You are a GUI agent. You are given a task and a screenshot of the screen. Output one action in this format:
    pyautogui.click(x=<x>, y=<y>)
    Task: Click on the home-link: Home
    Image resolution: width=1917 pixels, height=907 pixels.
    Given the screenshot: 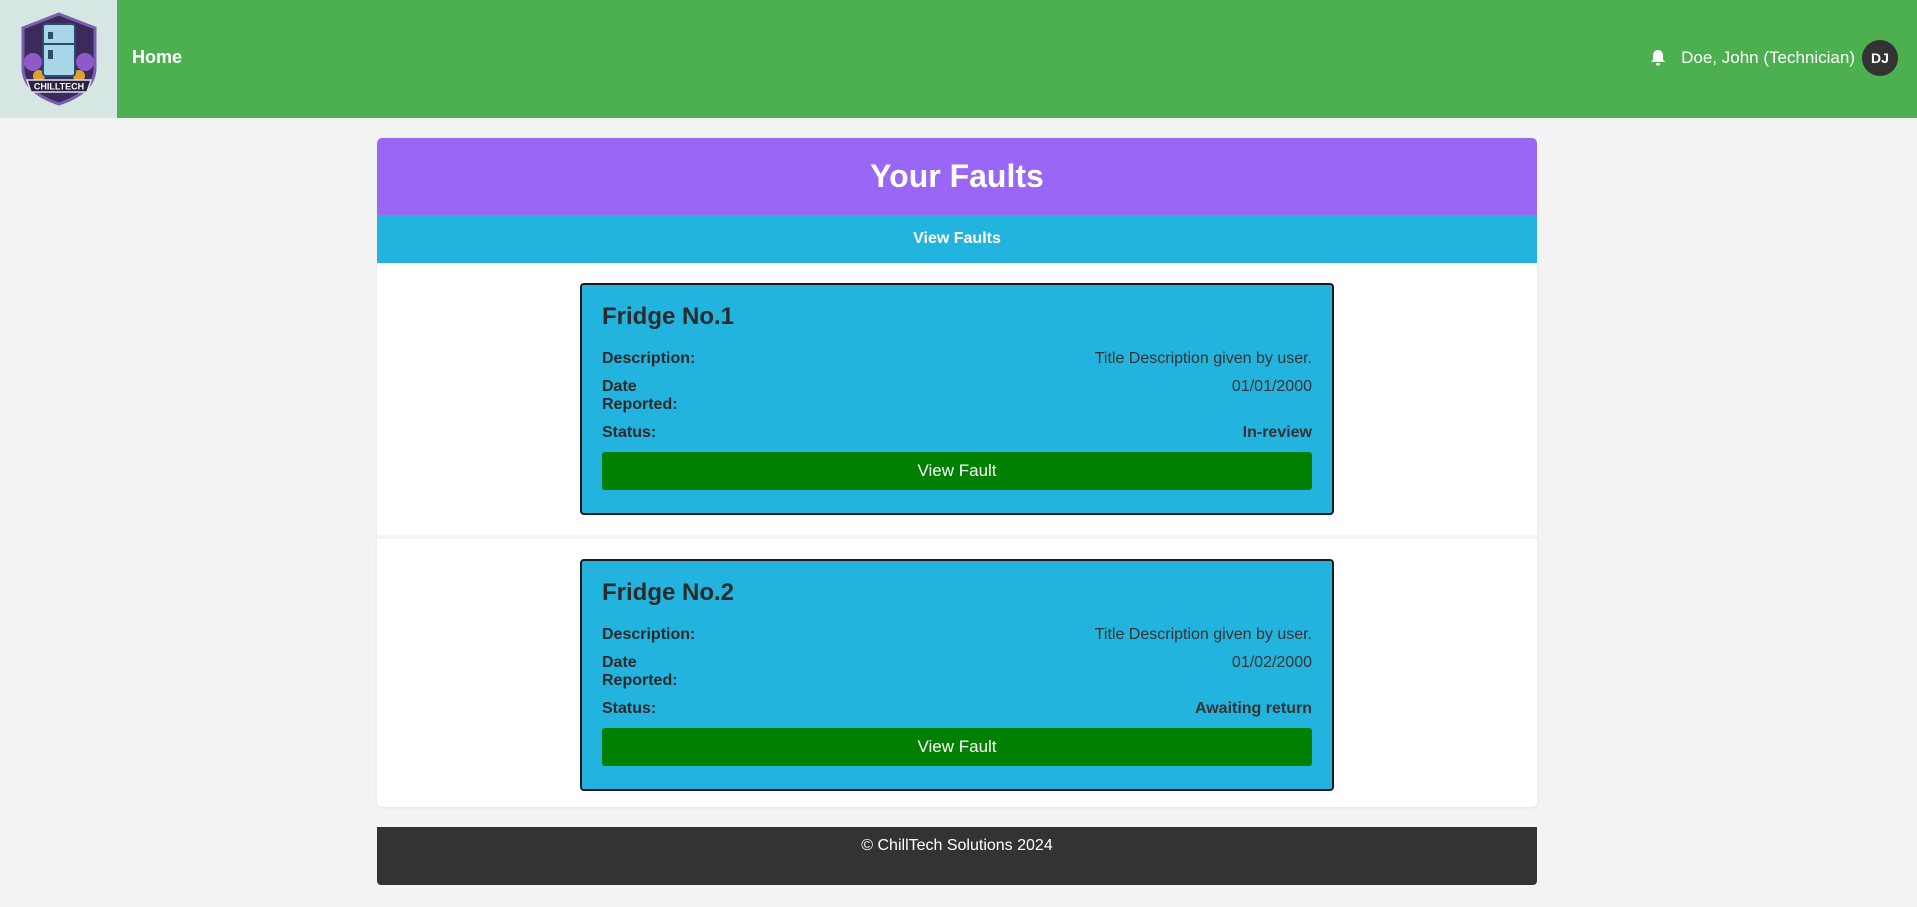 What is the action you would take?
    pyautogui.click(x=157, y=57)
    